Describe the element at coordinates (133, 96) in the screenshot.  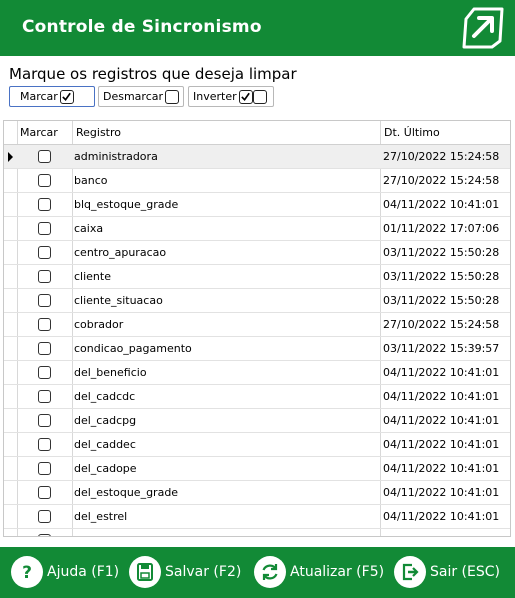
I see `desmarcar-label: Desmarcar` at that location.